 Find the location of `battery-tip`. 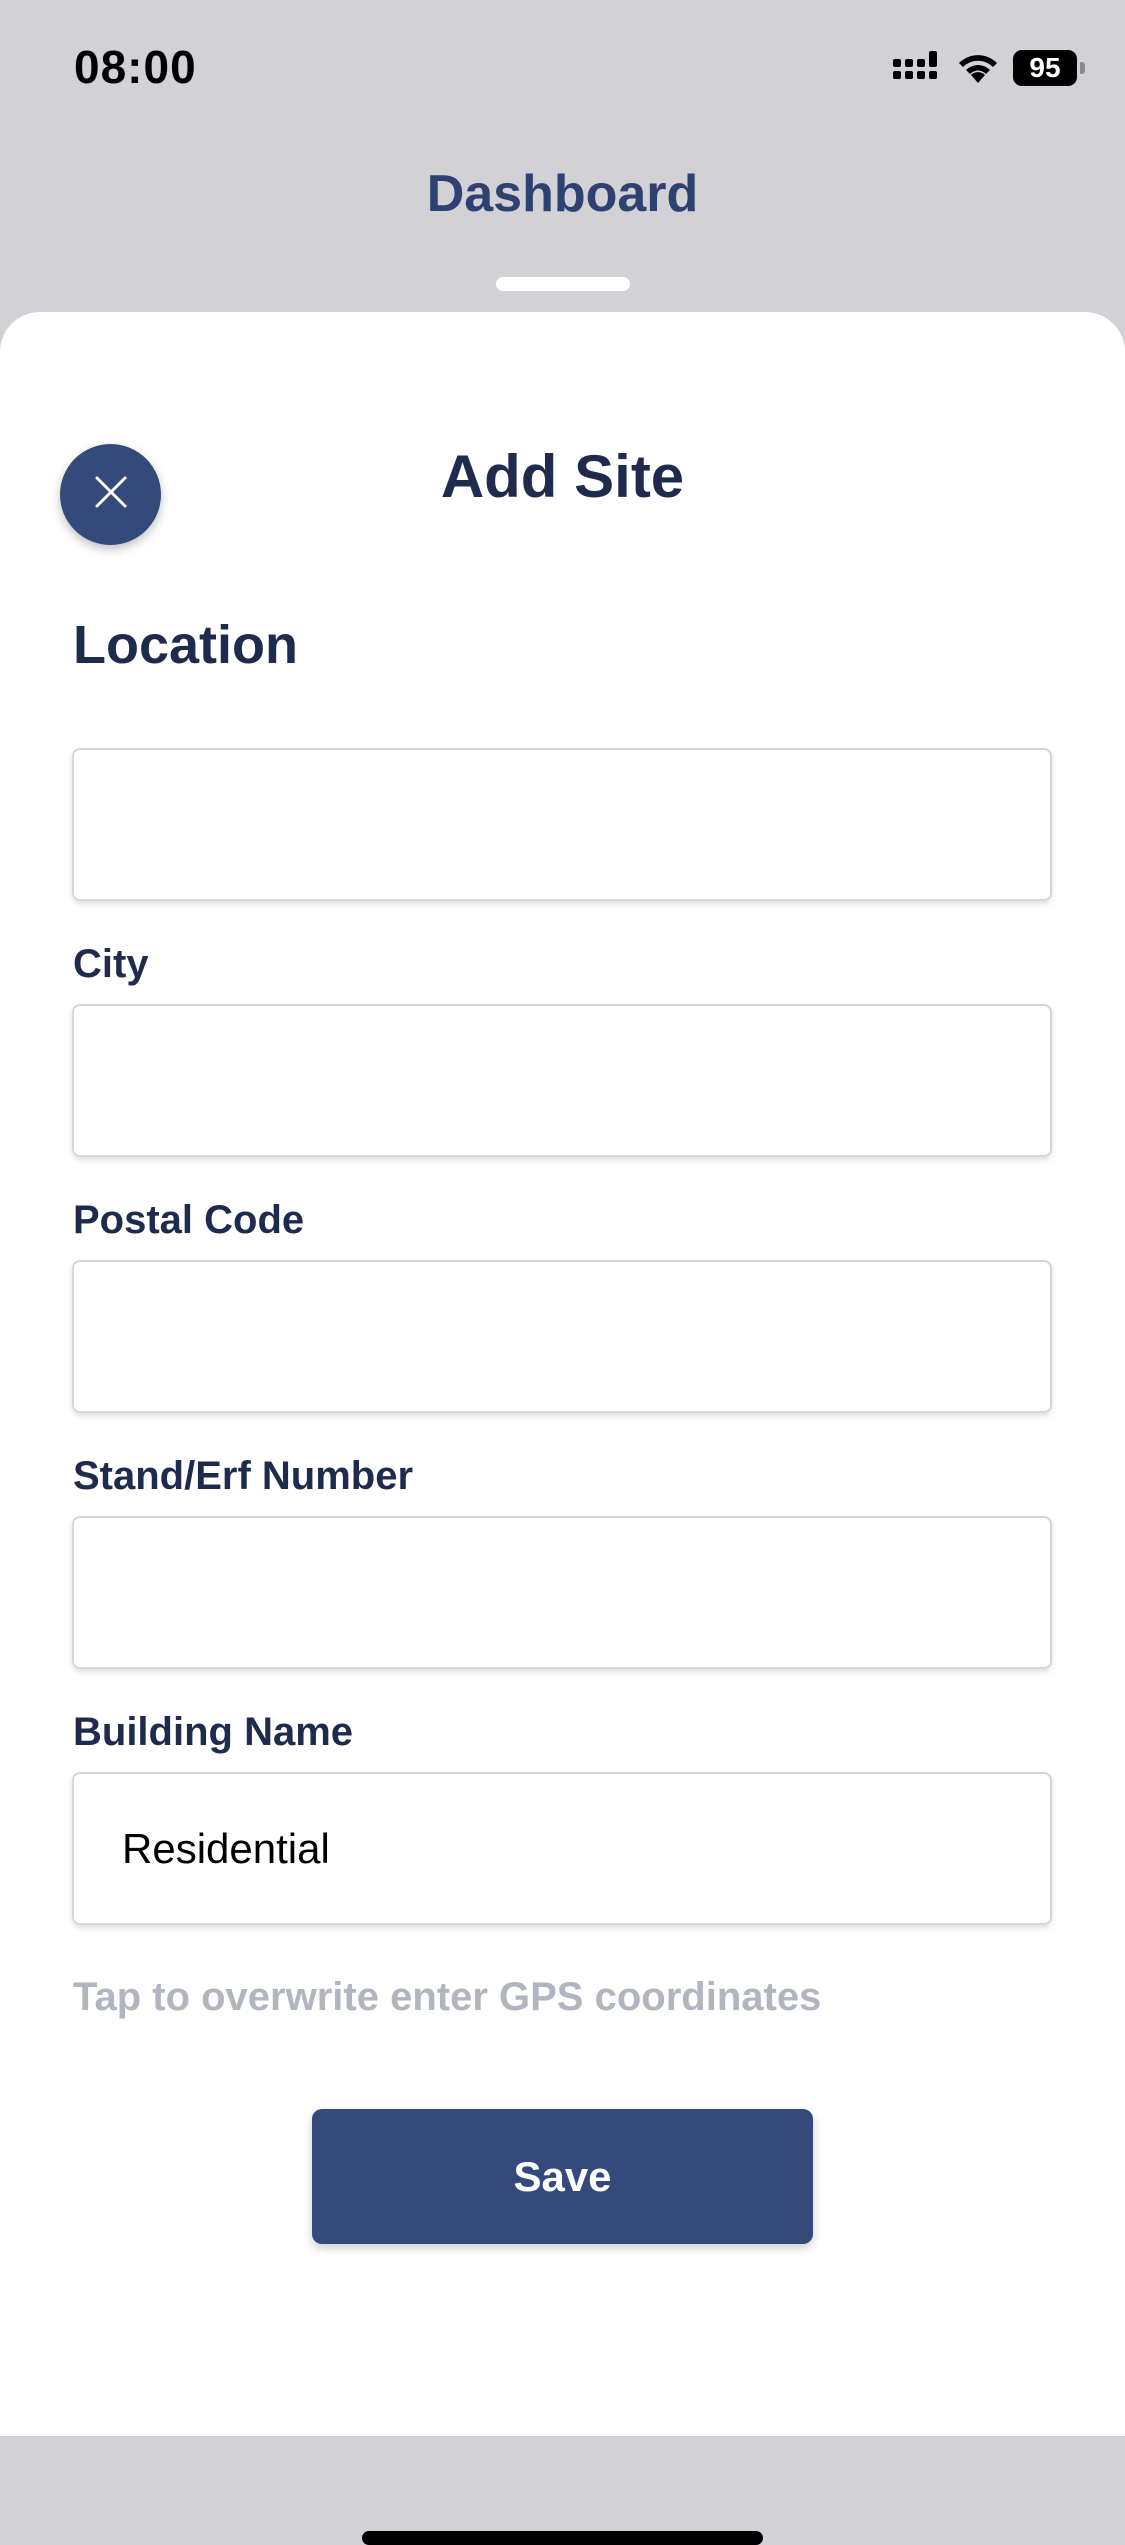

battery-tip is located at coordinates (1082, 68).